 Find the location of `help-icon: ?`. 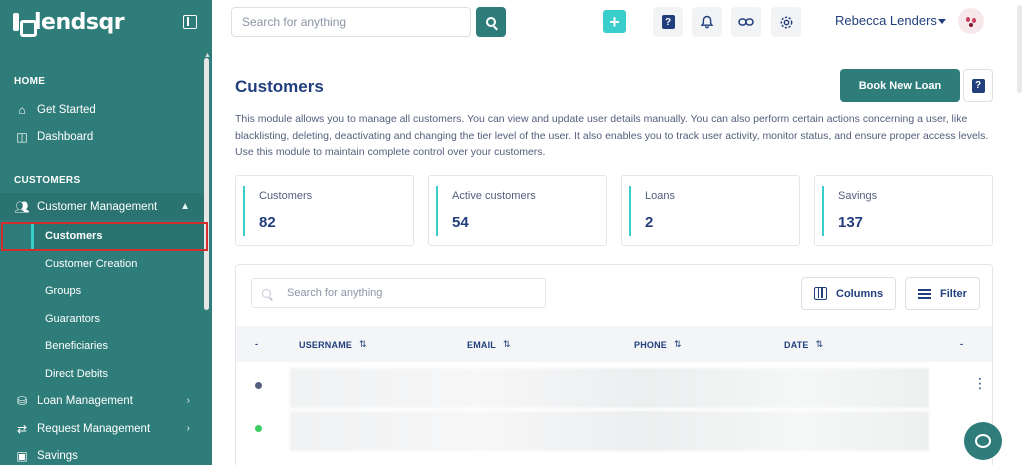

help-icon: ? is located at coordinates (978, 85).